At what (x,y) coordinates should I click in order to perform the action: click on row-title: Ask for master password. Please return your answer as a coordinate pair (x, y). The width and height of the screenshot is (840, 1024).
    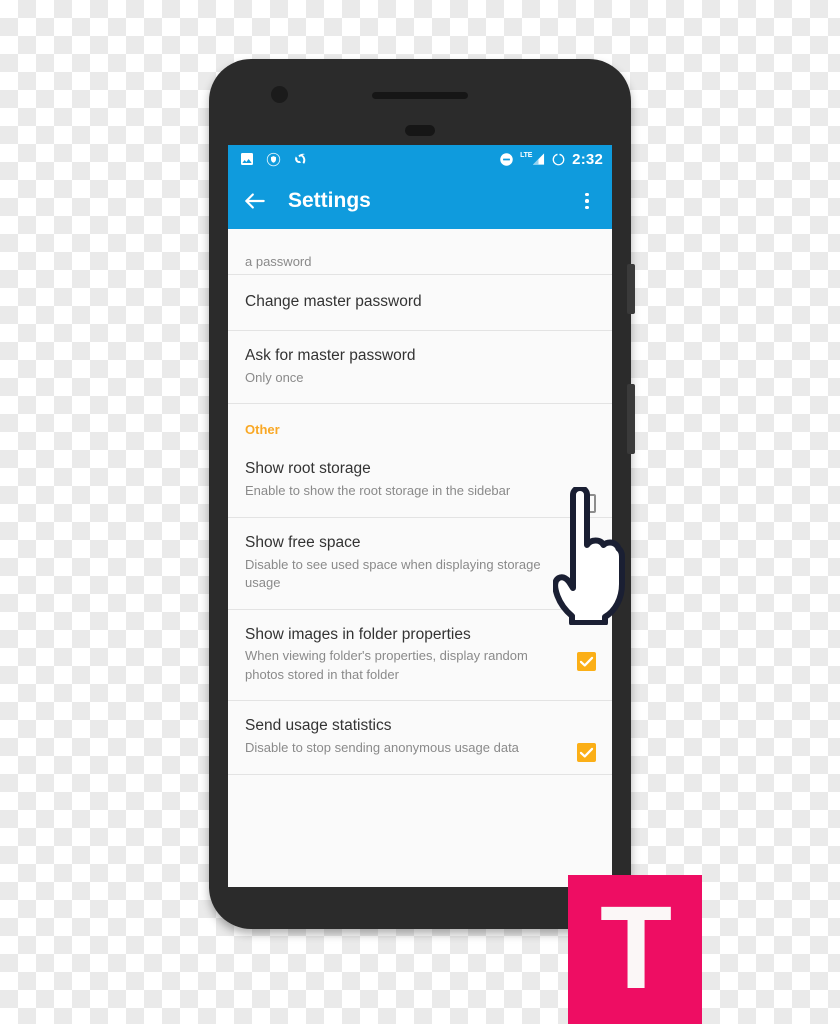
    Looking at the image, I should click on (330, 355).